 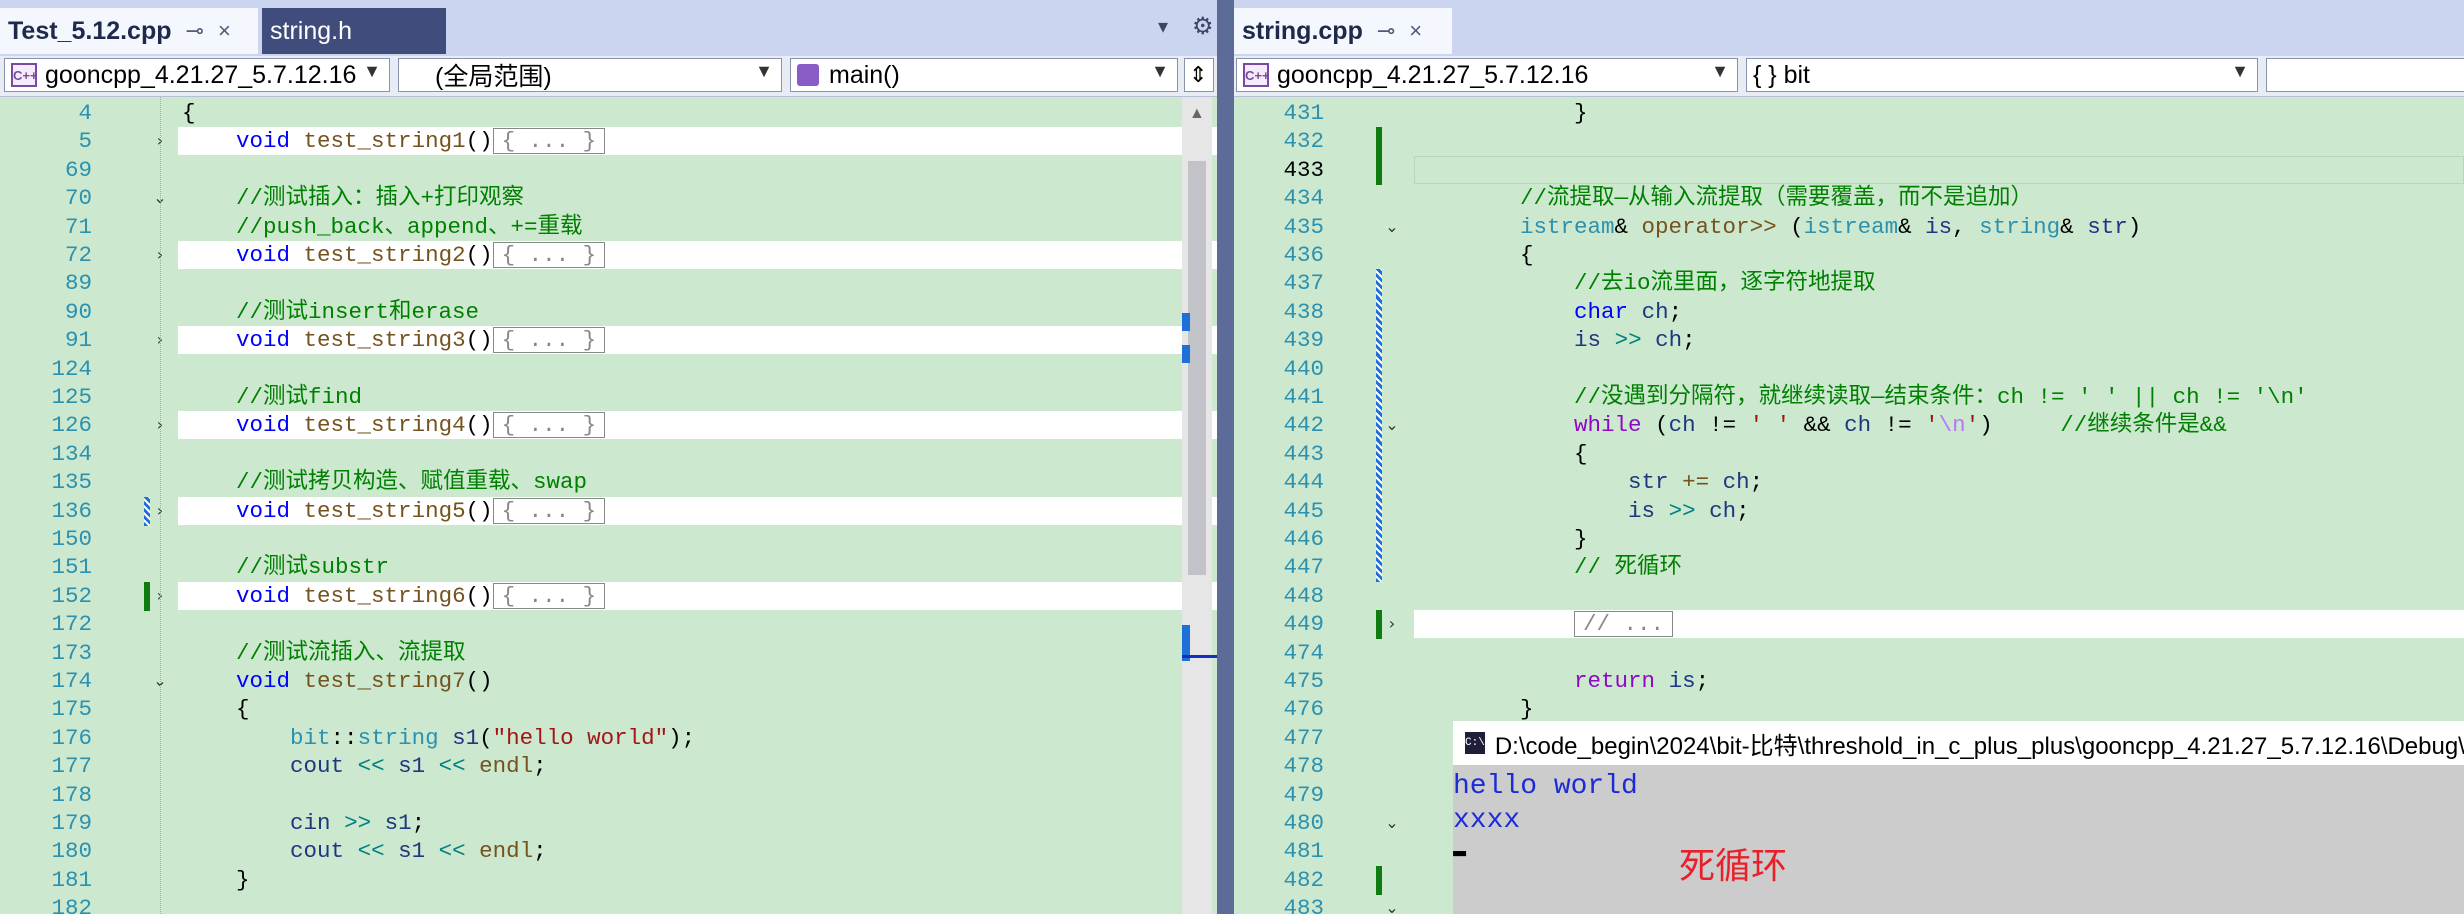 What do you see at coordinates (1671, 283) in the screenshot?
I see `code-text: //去io流里面，逐字符地提取` at bounding box center [1671, 283].